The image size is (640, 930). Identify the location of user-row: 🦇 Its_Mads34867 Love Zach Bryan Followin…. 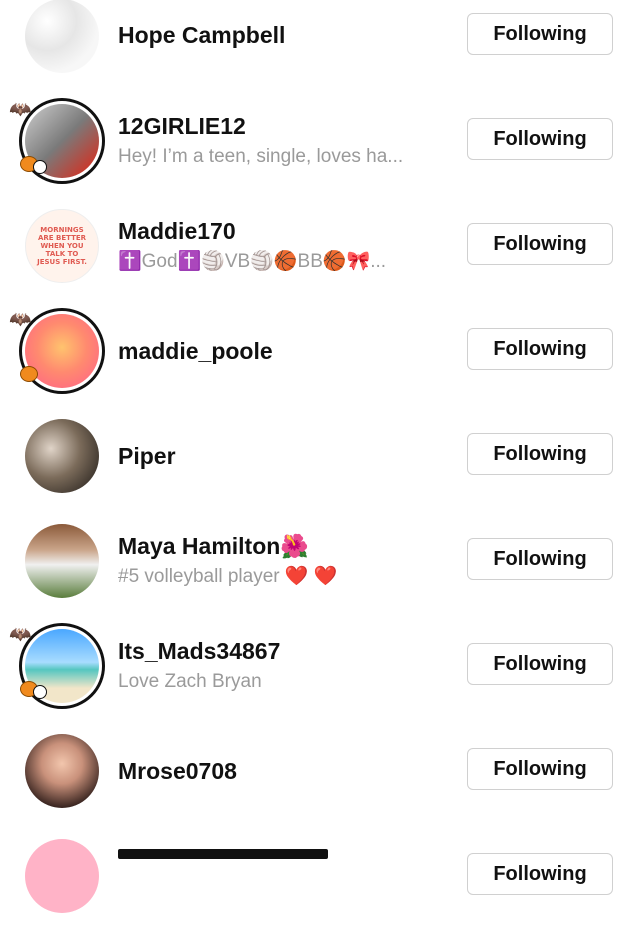
(320, 667).